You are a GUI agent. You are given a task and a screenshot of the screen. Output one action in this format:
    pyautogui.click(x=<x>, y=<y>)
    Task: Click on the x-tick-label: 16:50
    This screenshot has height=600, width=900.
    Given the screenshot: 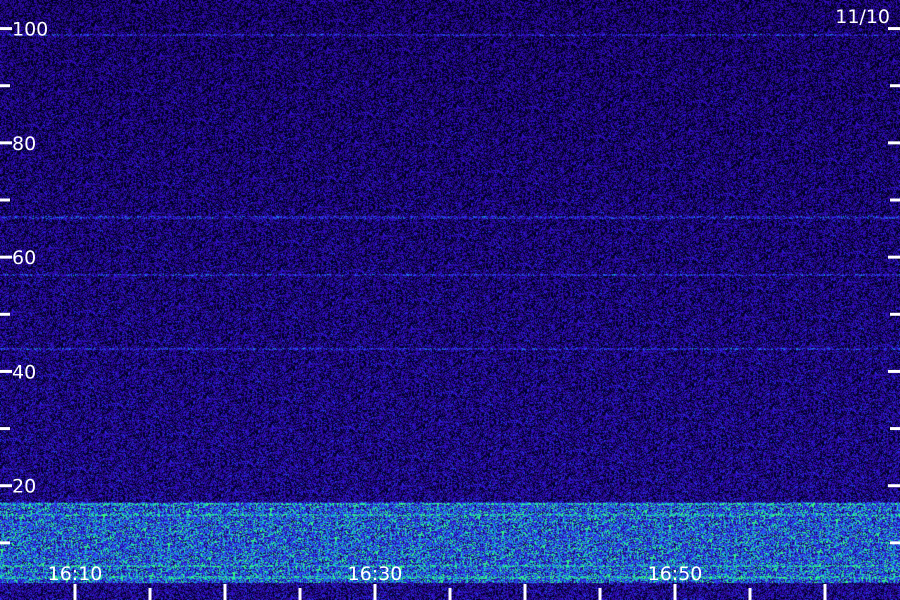 What is the action you would take?
    pyautogui.click(x=675, y=574)
    